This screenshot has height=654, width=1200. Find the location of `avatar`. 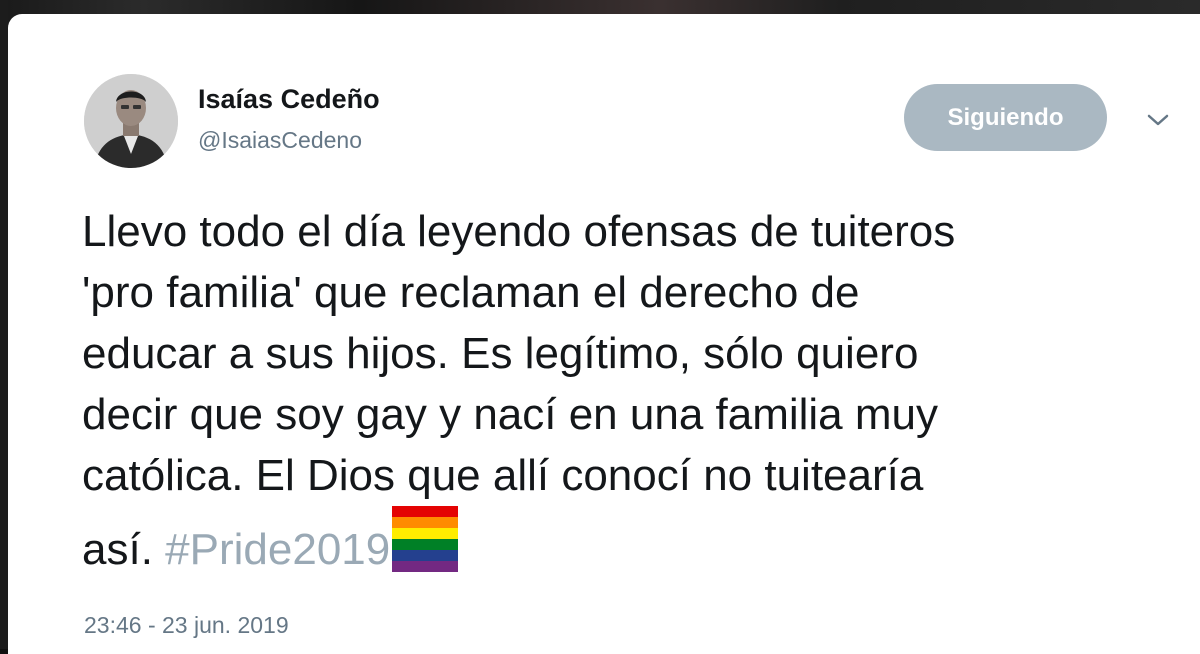

avatar is located at coordinates (131, 121).